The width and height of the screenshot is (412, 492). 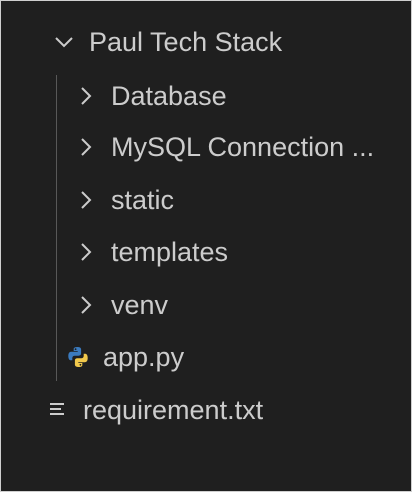 I want to click on tree-folder-venv: venv, so click(x=119, y=305).